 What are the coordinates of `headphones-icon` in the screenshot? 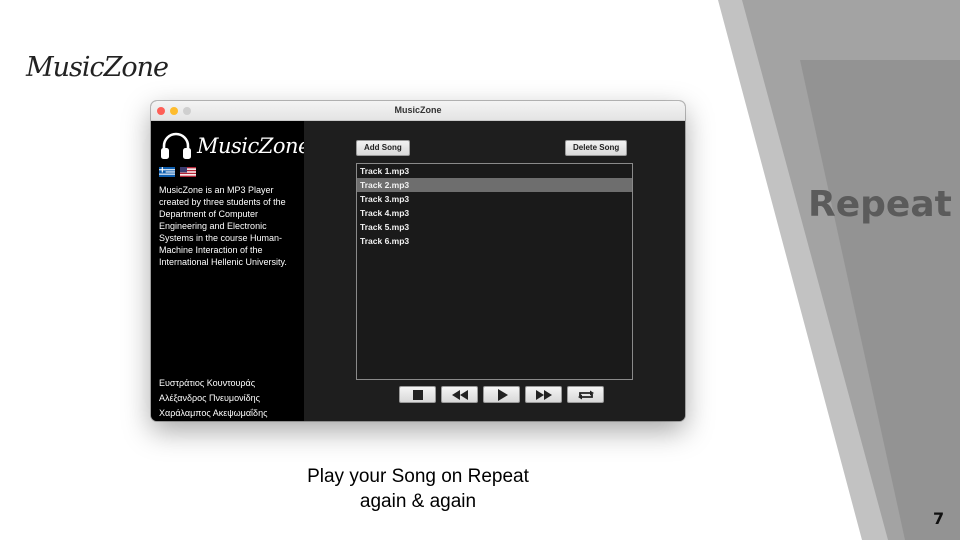 It's located at (176, 145).